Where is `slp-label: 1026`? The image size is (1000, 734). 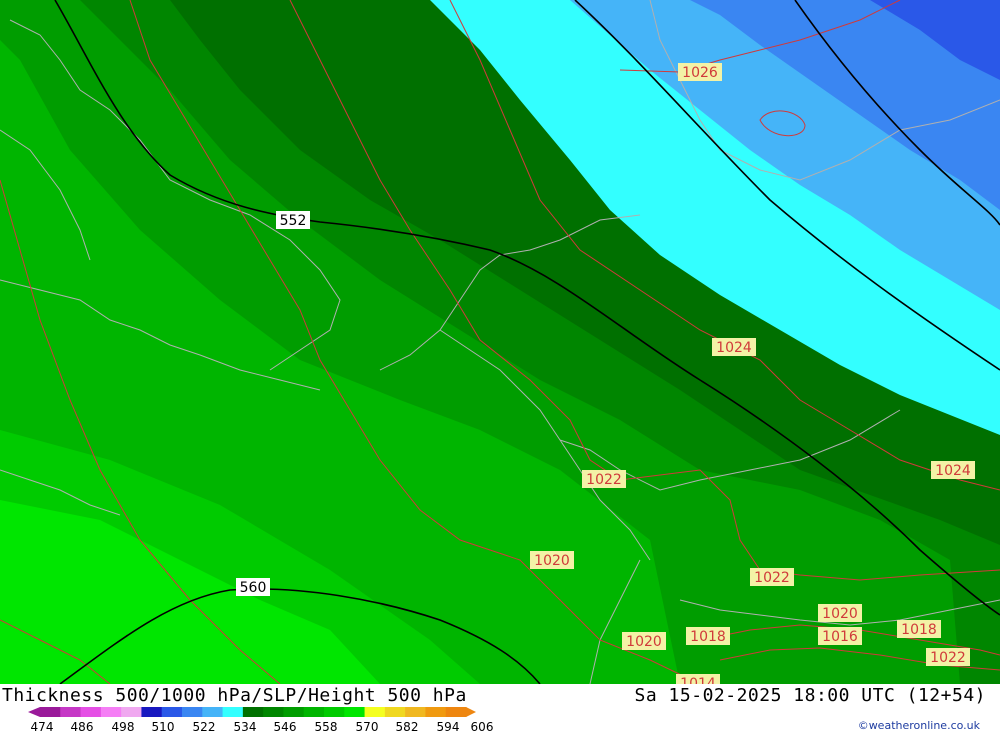 slp-label: 1026 is located at coordinates (700, 72).